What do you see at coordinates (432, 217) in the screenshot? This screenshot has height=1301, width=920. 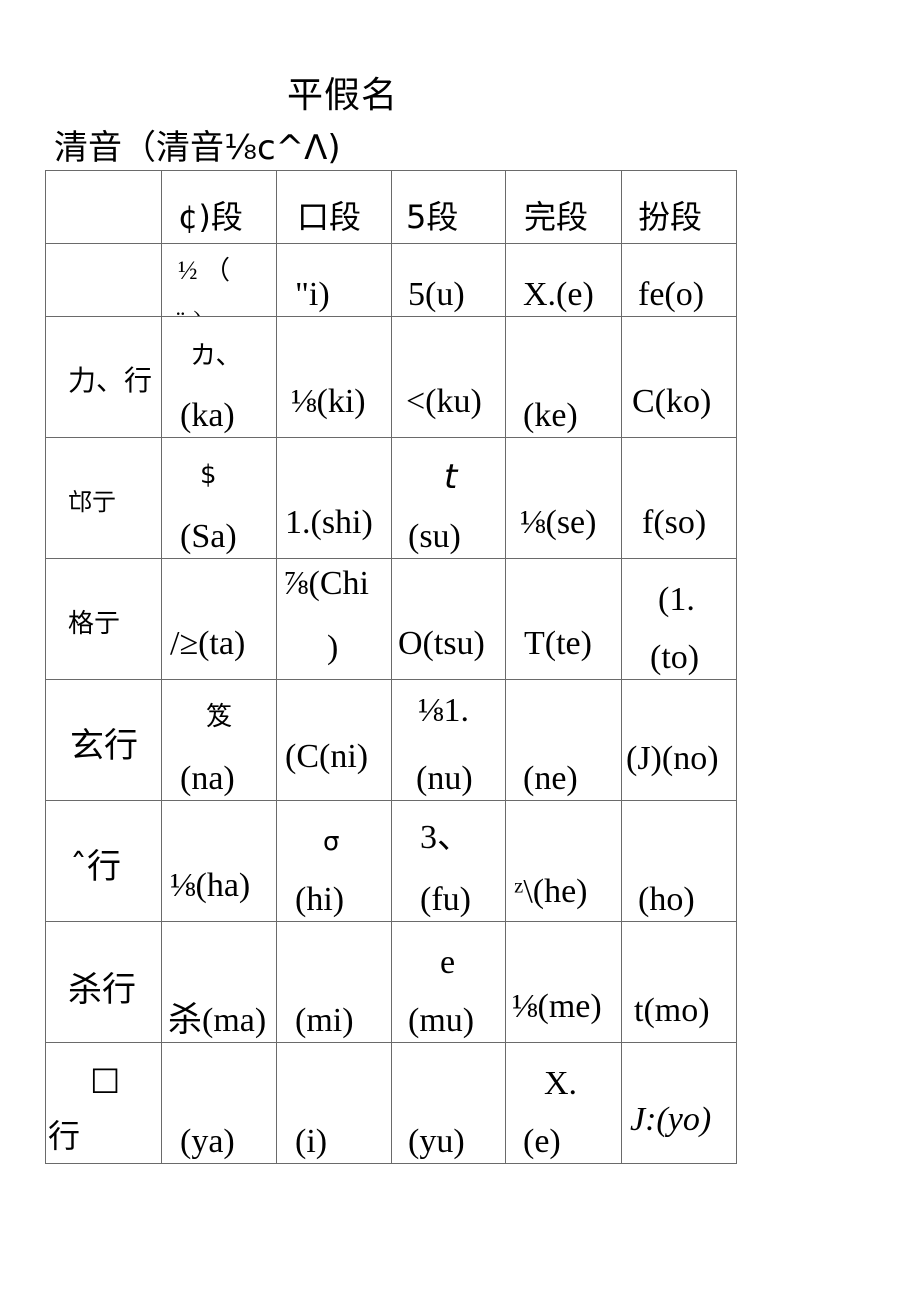 I see `header-label: 5段` at bounding box center [432, 217].